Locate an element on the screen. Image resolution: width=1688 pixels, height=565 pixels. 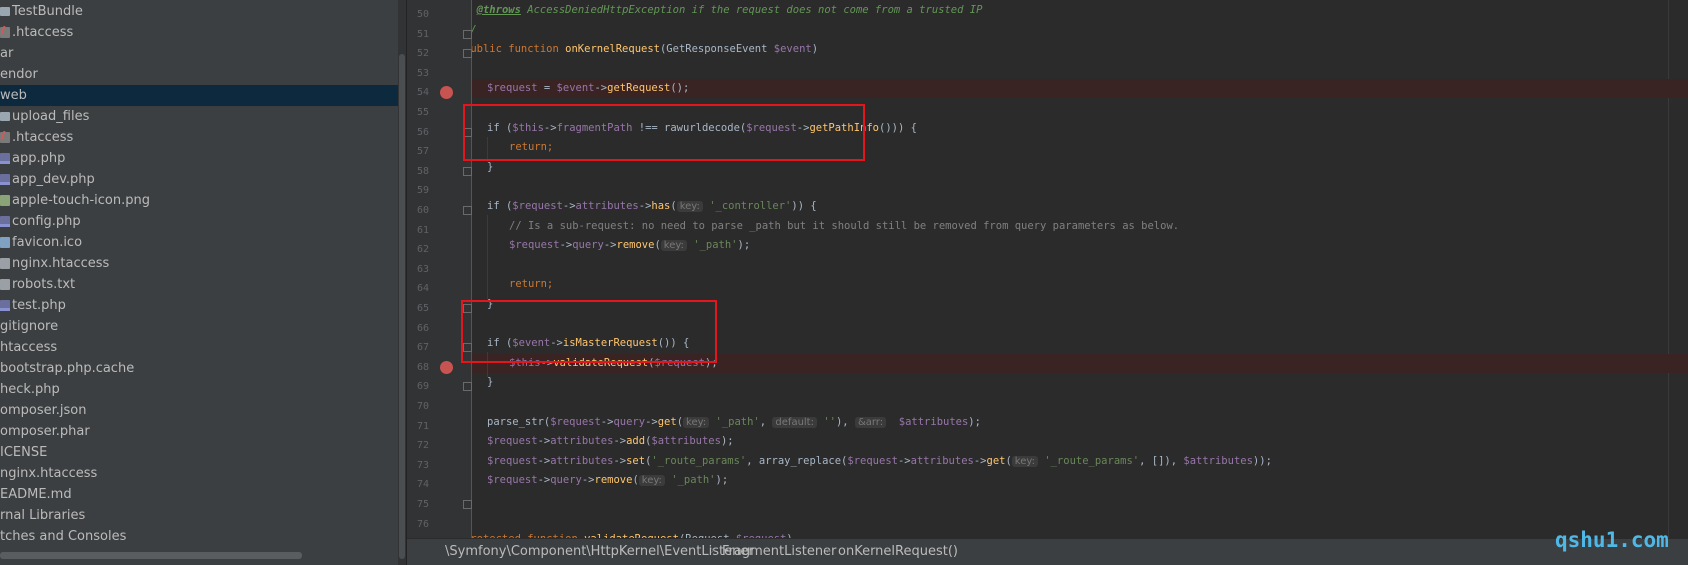
code-line: $request->attributes->add($attributes); is located at coordinates (1080, 441).